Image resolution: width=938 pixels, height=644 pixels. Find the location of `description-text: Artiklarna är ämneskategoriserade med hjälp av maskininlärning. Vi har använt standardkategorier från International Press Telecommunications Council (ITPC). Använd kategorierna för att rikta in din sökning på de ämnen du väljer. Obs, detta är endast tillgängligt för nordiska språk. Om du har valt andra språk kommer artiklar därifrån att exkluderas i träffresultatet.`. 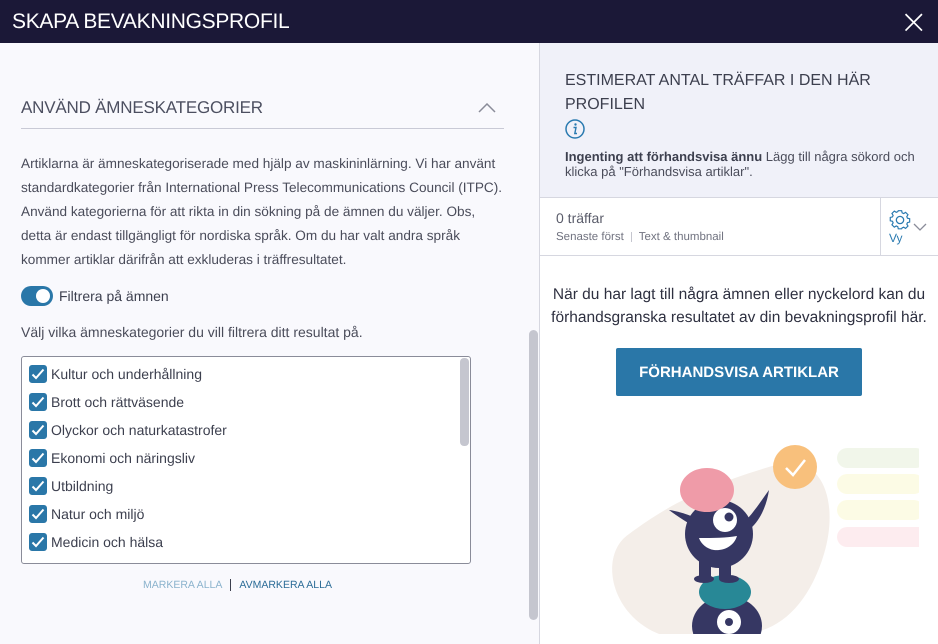

description-text: Artiklarna är ämneskategoriserade med hjälp av maskininlärning. Vi har använt standardkategorier från International Press Telecommunications Council (ITPC). Använd kategorierna för att rikta in din sökning på de ämnen du väljer. Obs, detta är endast tillgängligt för nordiska språk. Om du har valt andra språk kommer artiklar därifrån att exkluderas i träffresultatet. is located at coordinates (262, 212).